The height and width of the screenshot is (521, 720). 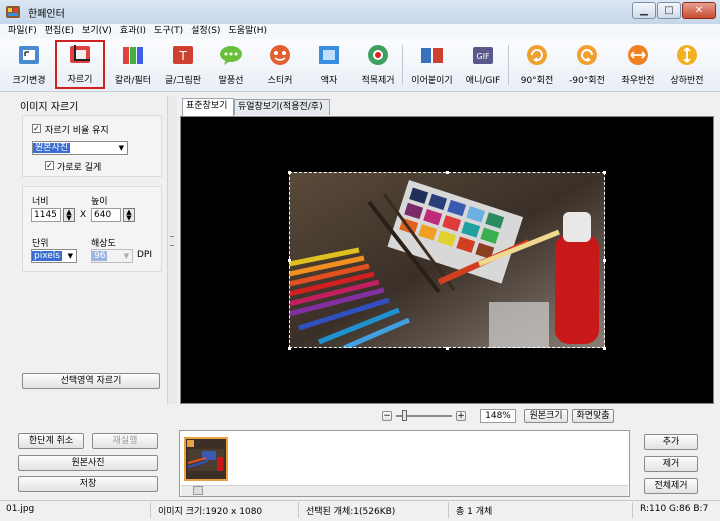 I want to click on svg-text: T, so click(x=182, y=56).